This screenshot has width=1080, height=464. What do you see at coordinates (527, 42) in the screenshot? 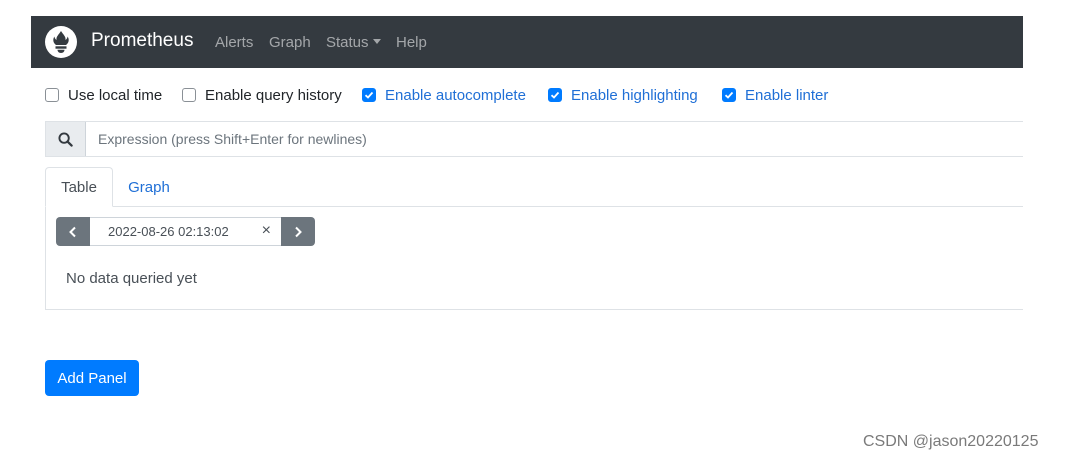
I see `navbar: Prometheus Alerts Graph Status Help` at bounding box center [527, 42].